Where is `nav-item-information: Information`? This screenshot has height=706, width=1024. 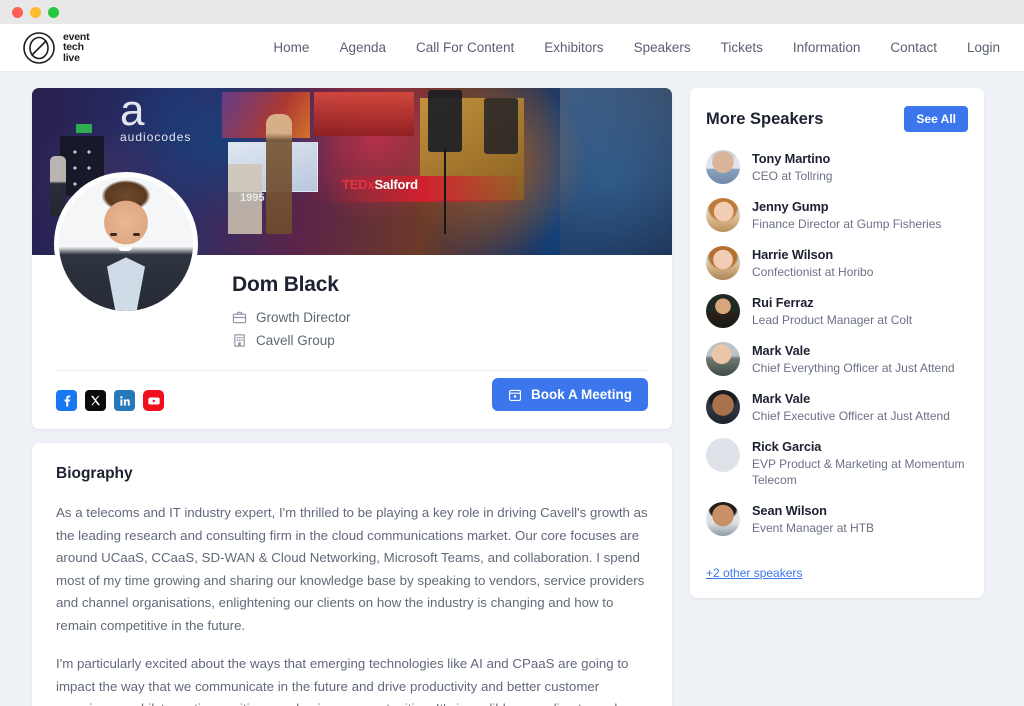
nav-item-information: Information is located at coordinates (827, 47).